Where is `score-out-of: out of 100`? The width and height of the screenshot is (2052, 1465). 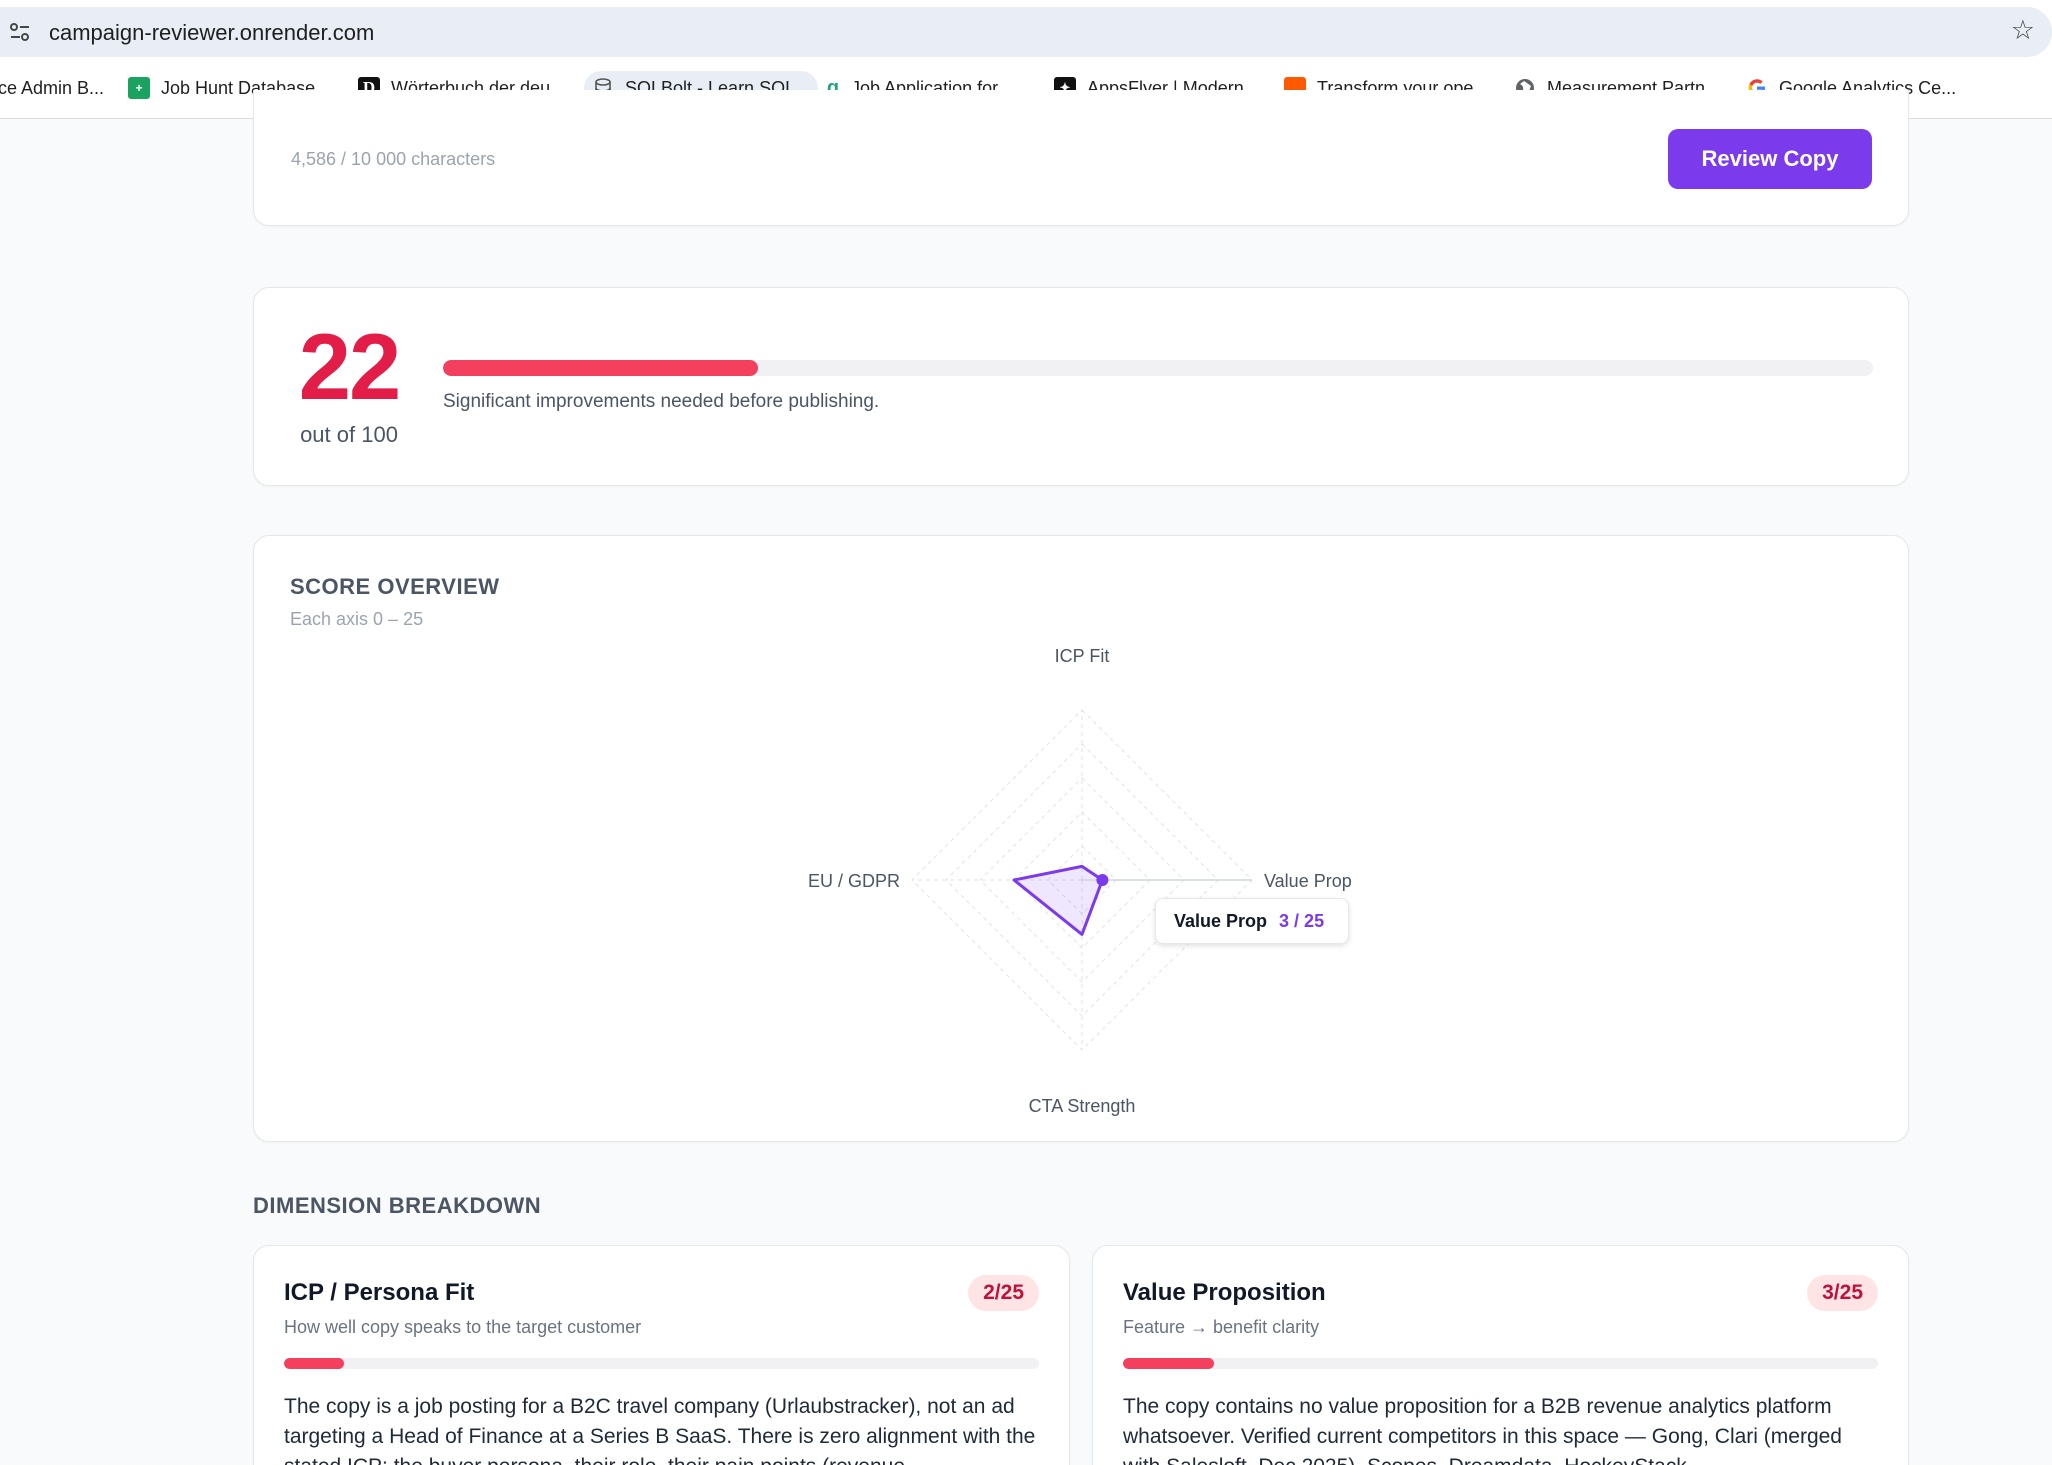
score-out-of: out of 100 is located at coordinates (349, 434).